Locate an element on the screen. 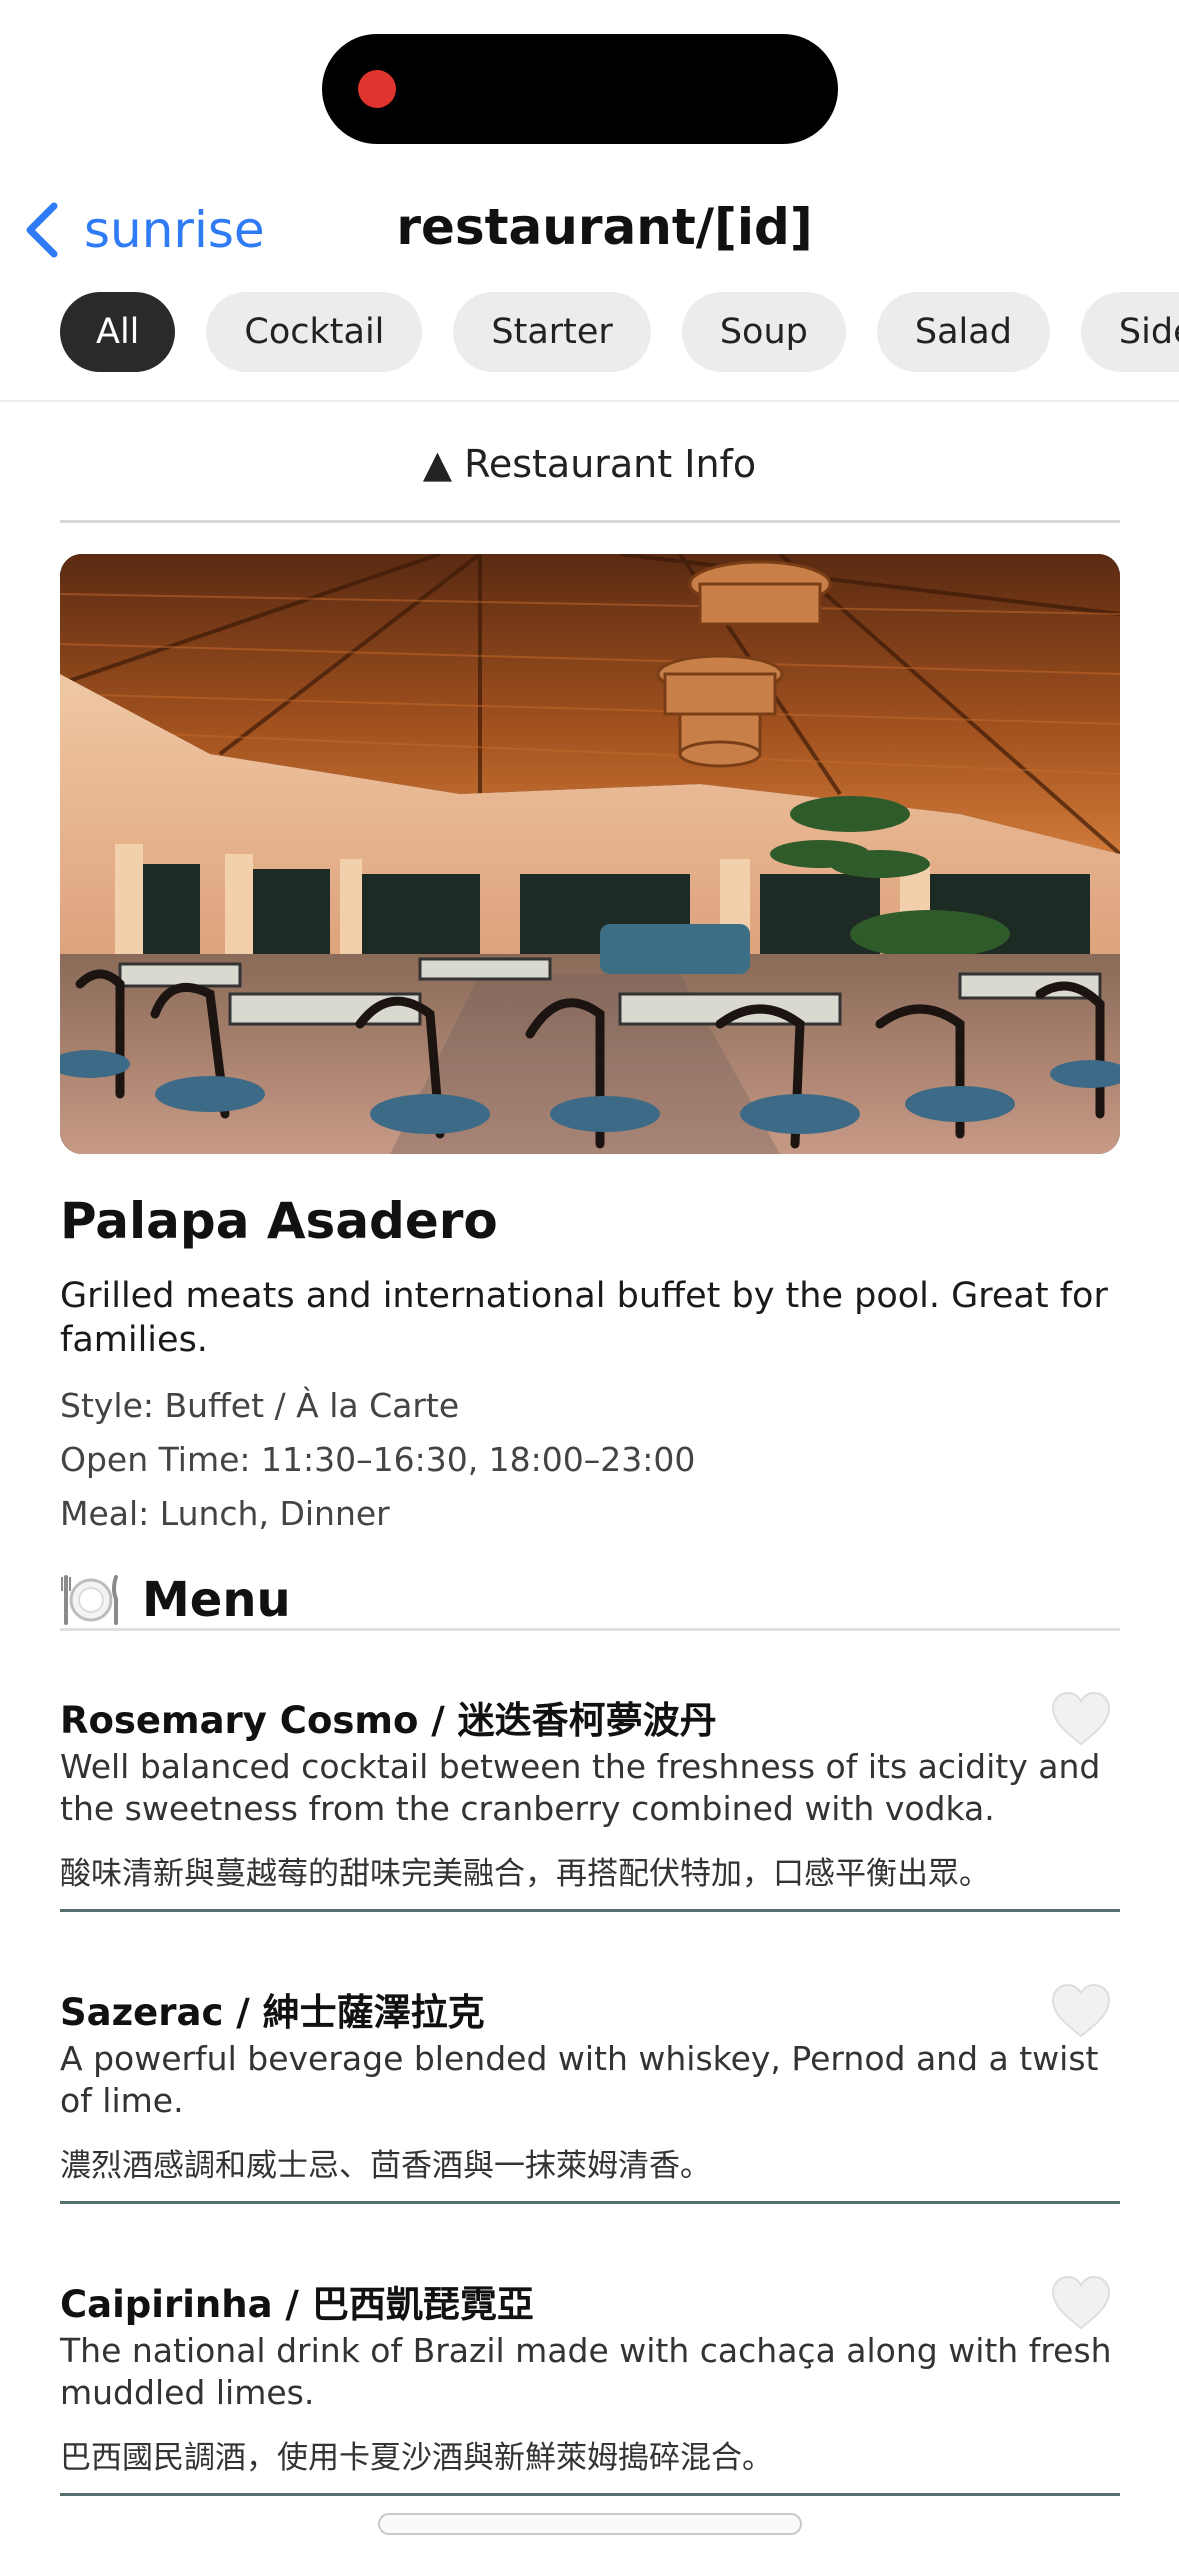 The width and height of the screenshot is (1179, 2556). restaurant-style: Style: Buffet / À la Carte is located at coordinates (260, 1405).